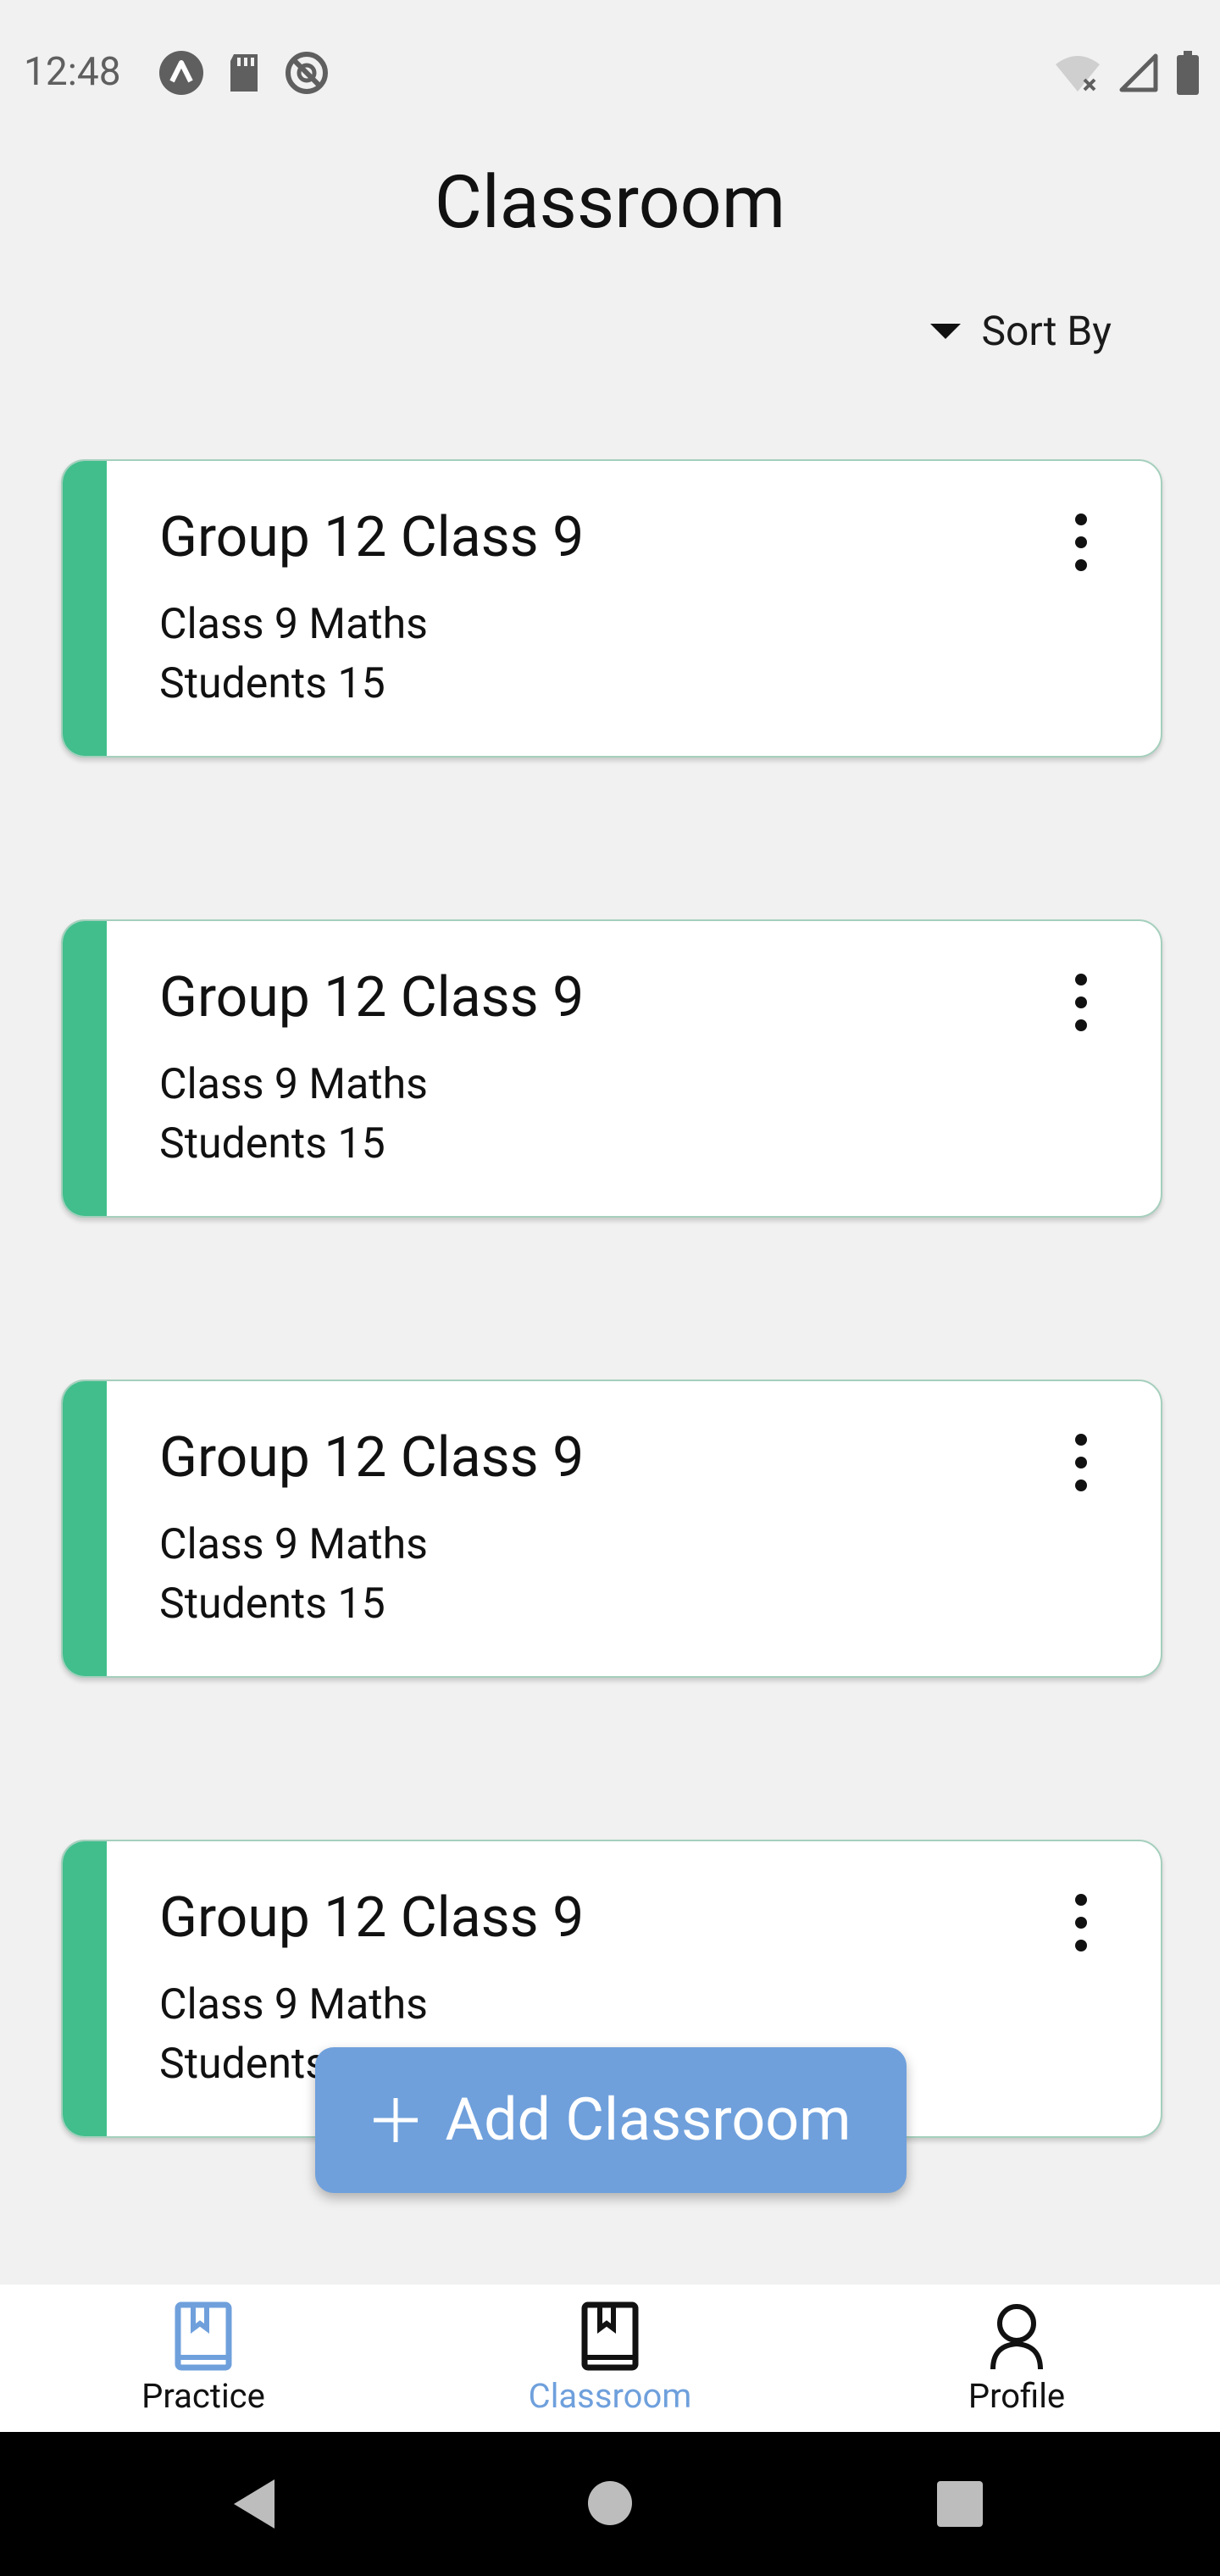  What do you see at coordinates (72, 72) in the screenshot?
I see `status-time: 12:48` at bounding box center [72, 72].